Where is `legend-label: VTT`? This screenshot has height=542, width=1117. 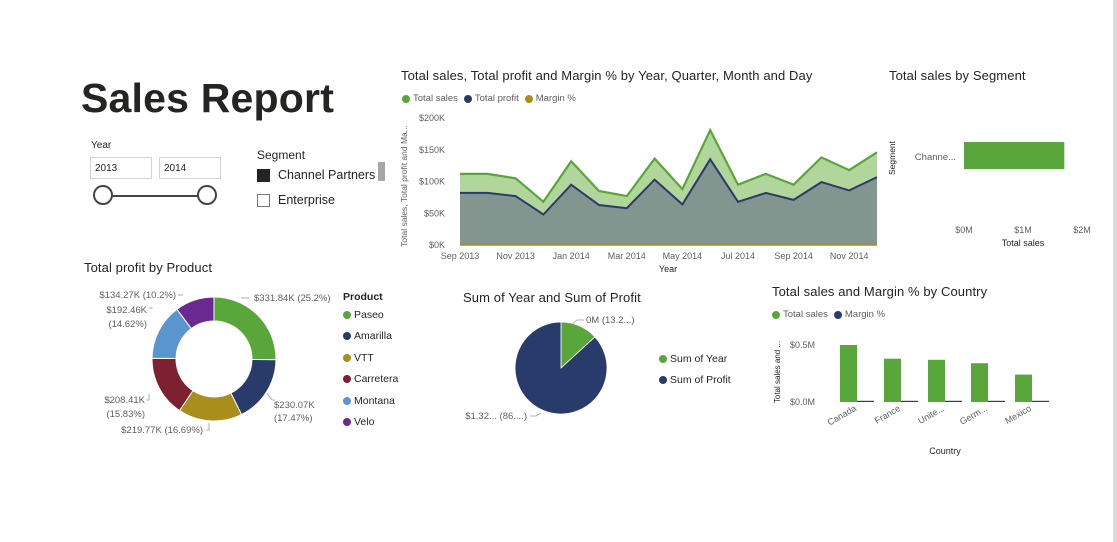 legend-label: VTT is located at coordinates (364, 357).